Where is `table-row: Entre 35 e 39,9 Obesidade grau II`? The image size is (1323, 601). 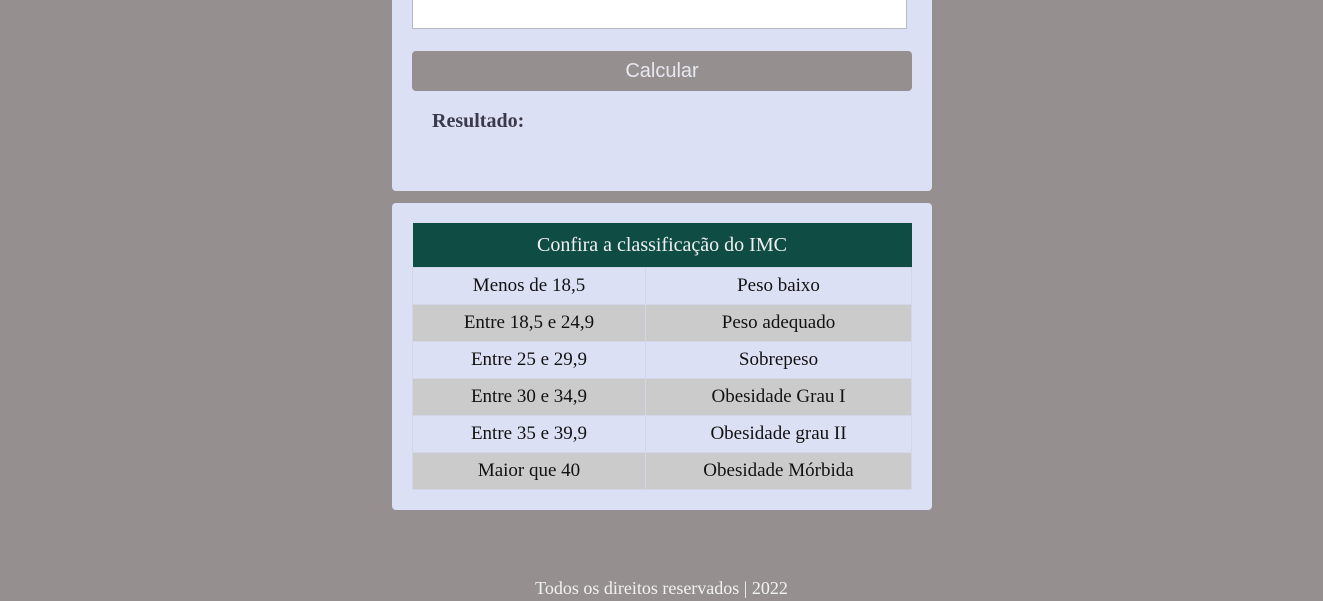 table-row: Entre 35 e 39,9 Obesidade grau II is located at coordinates (662, 434).